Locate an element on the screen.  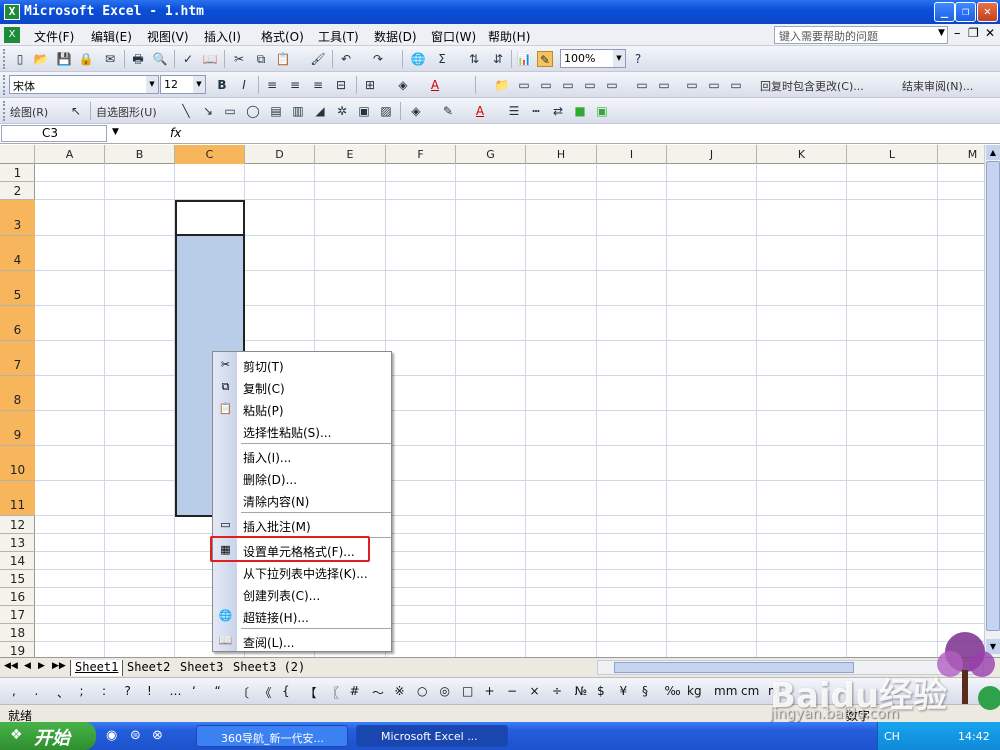
chart-wizard-icon: 📊 is located at coordinates (524, 59).